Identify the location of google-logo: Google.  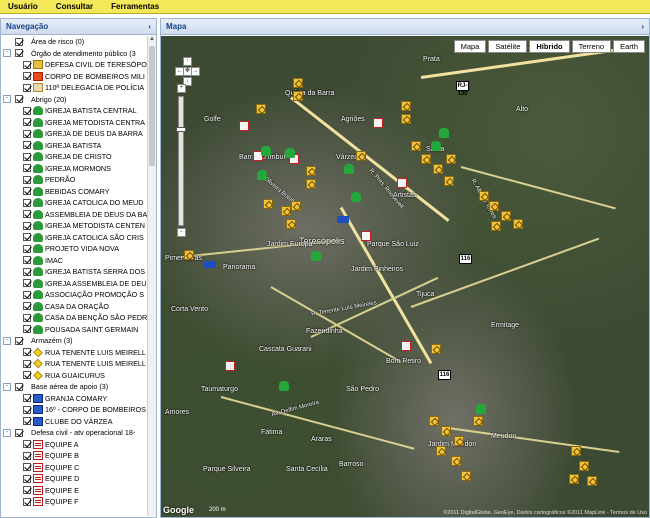
(178, 510).